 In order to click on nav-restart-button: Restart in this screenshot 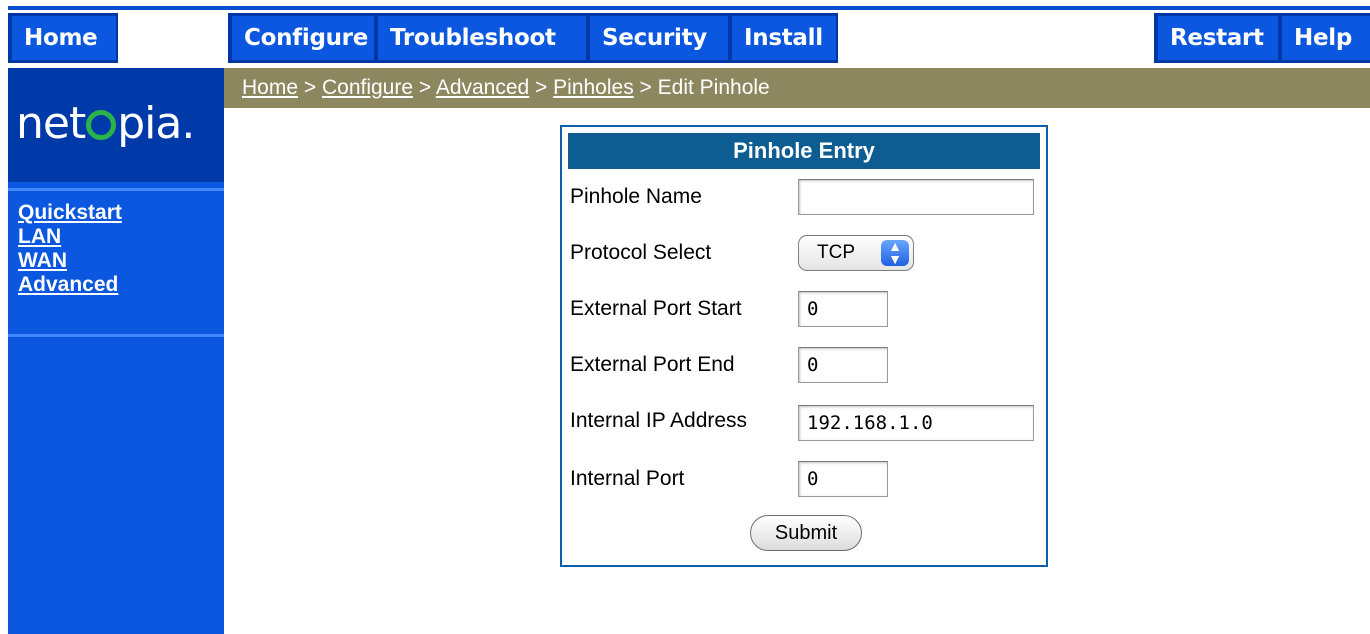, I will do `click(1218, 38)`.